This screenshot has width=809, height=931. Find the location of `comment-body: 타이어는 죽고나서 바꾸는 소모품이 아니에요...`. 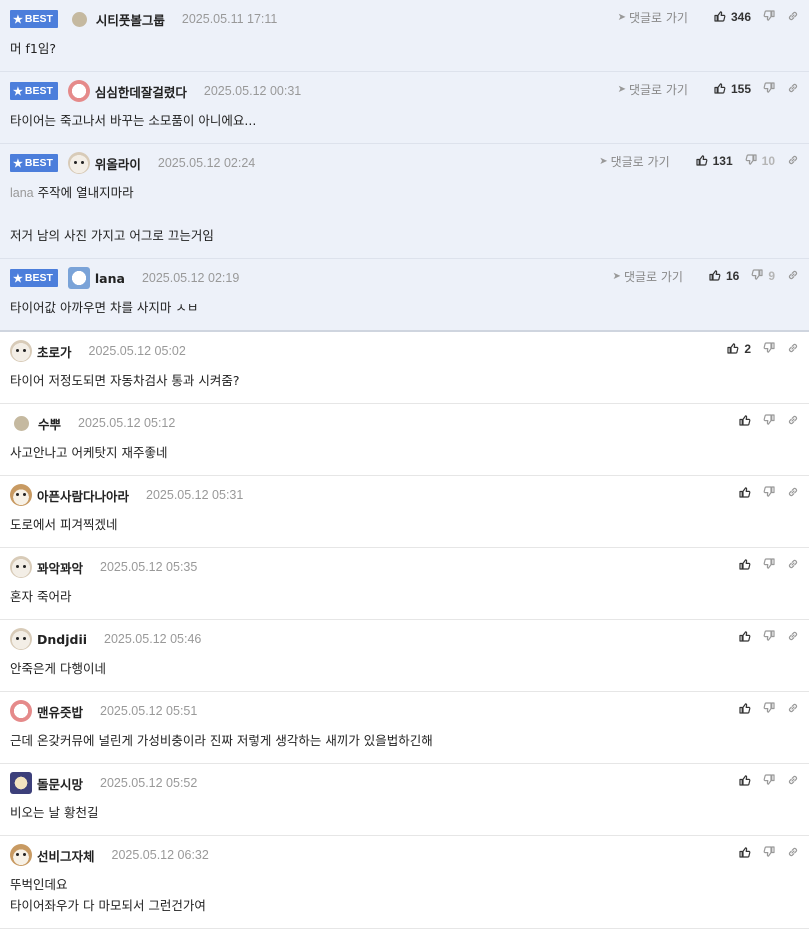

comment-body: 타이어는 죽고나서 바꾸는 소모품이 아니에요... is located at coordinates (404, 126).